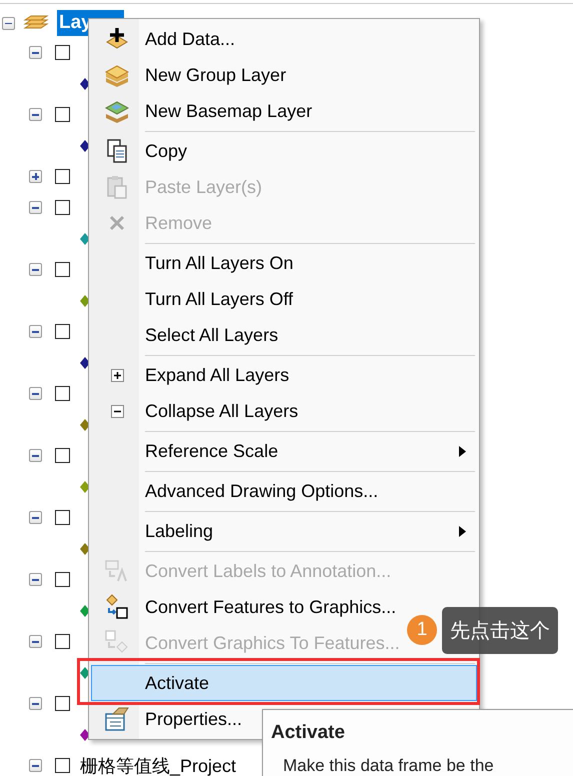 This screenshot has height=776, width=573. I want to click on tooltip-text: Make this data frame be the, so click(388, 766).